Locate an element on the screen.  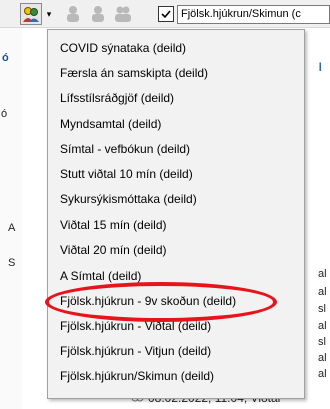
user-dropdown-toggle: ▾ is located at coordinates (49, 14).